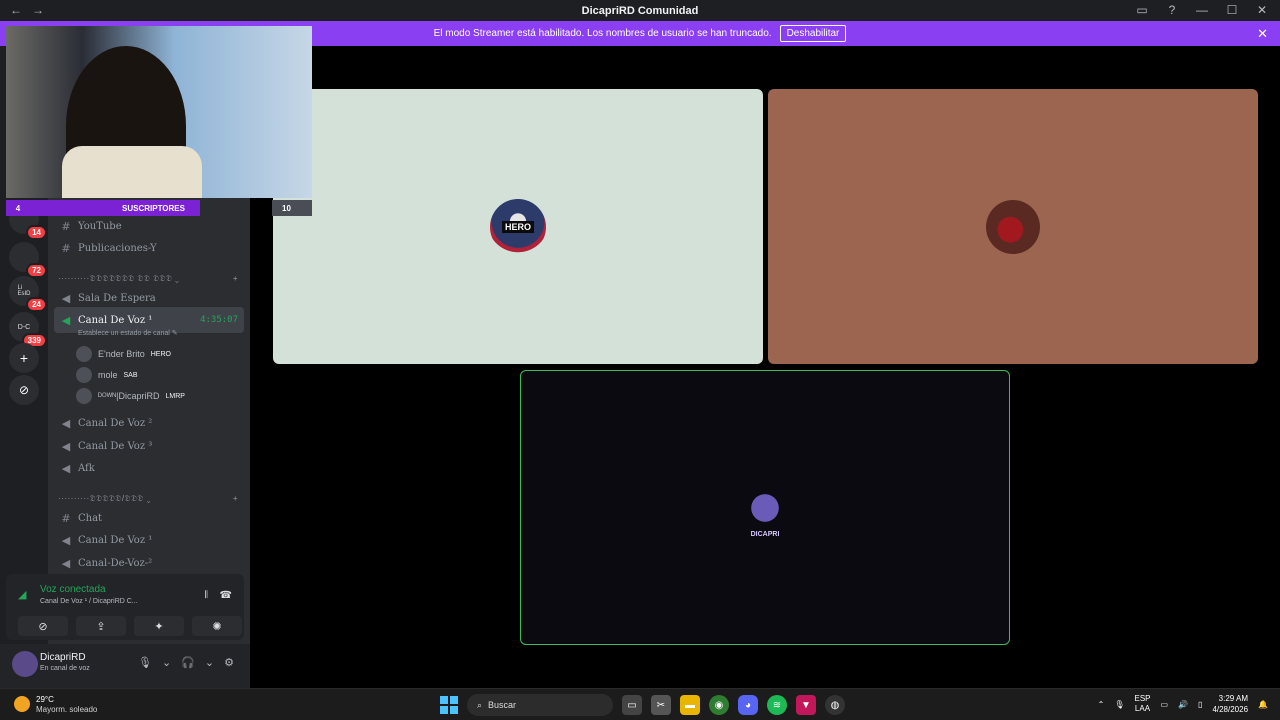 The height and width of the screenshot is (720, 1280). Describe the element at coordinates (149, 540) in the screenshot. I see `channel-canal-de-voz-b1: ◀ Canal De Voz ¹` at that location.